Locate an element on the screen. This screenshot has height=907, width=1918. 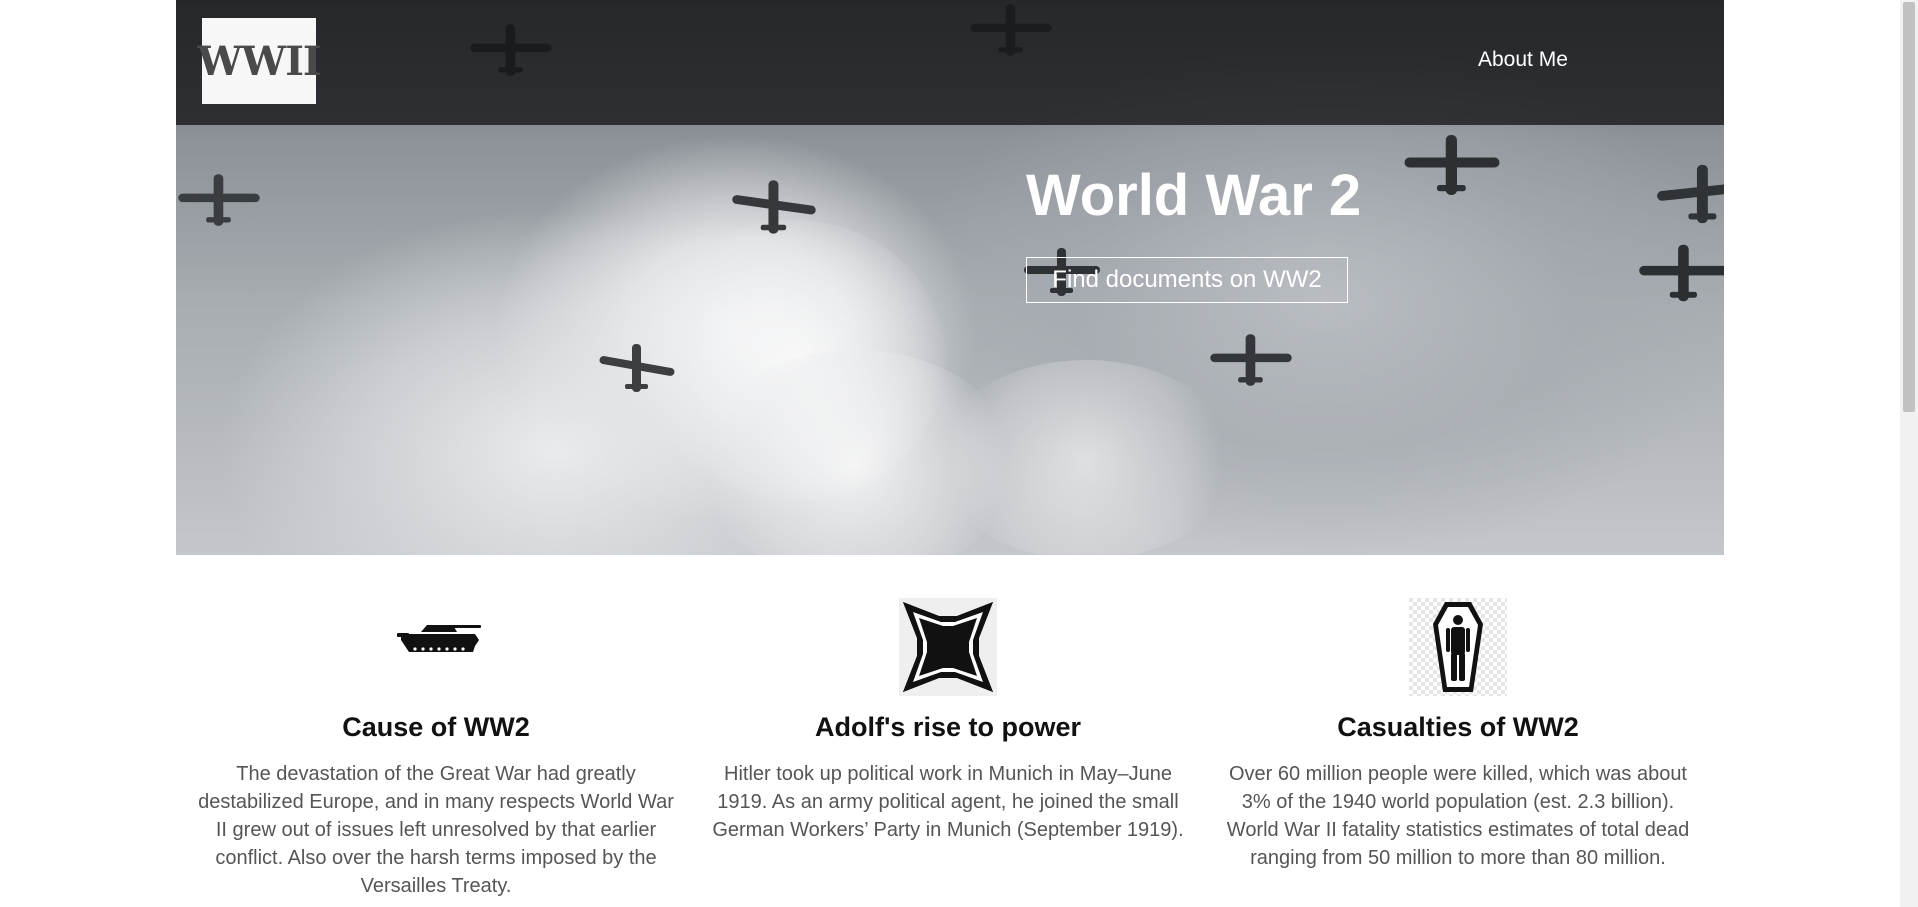
iron-cross-icon is located at coordinates (948, 647).